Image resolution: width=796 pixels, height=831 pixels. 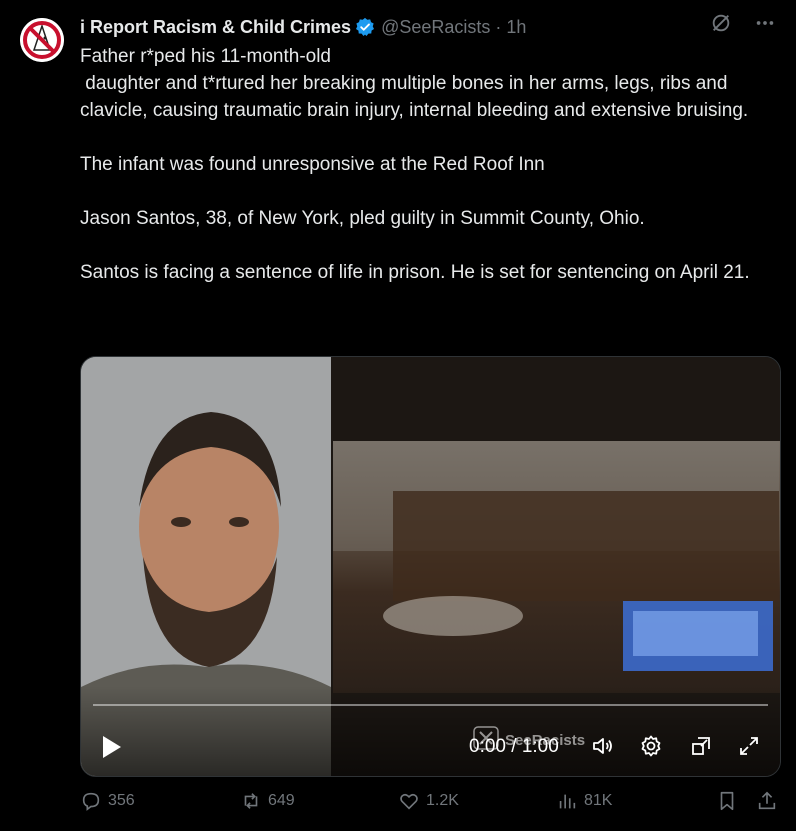 I want to click on avatar, so click(x=42, y=40).